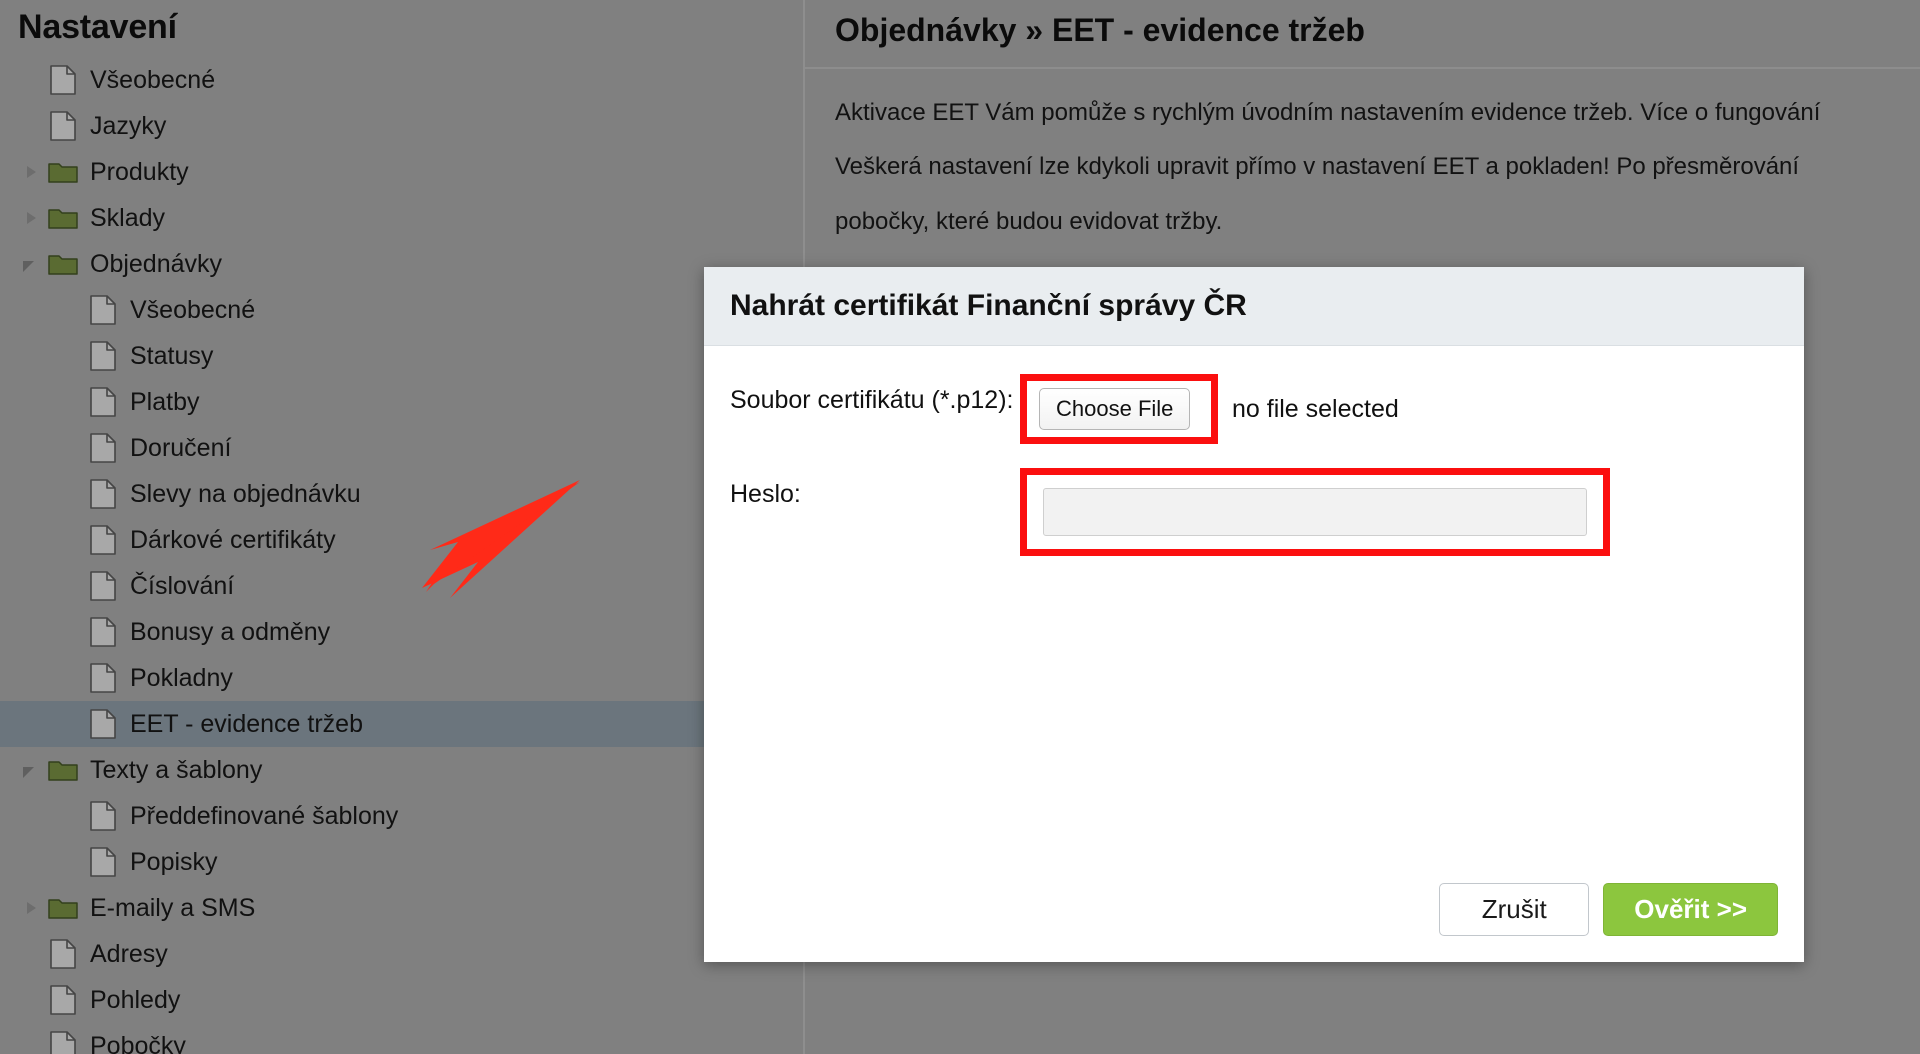 This screenshot has width=1920, height=1054. I want to click on sidebar-item-9: Slevy na objednávku, so click(401, 494).